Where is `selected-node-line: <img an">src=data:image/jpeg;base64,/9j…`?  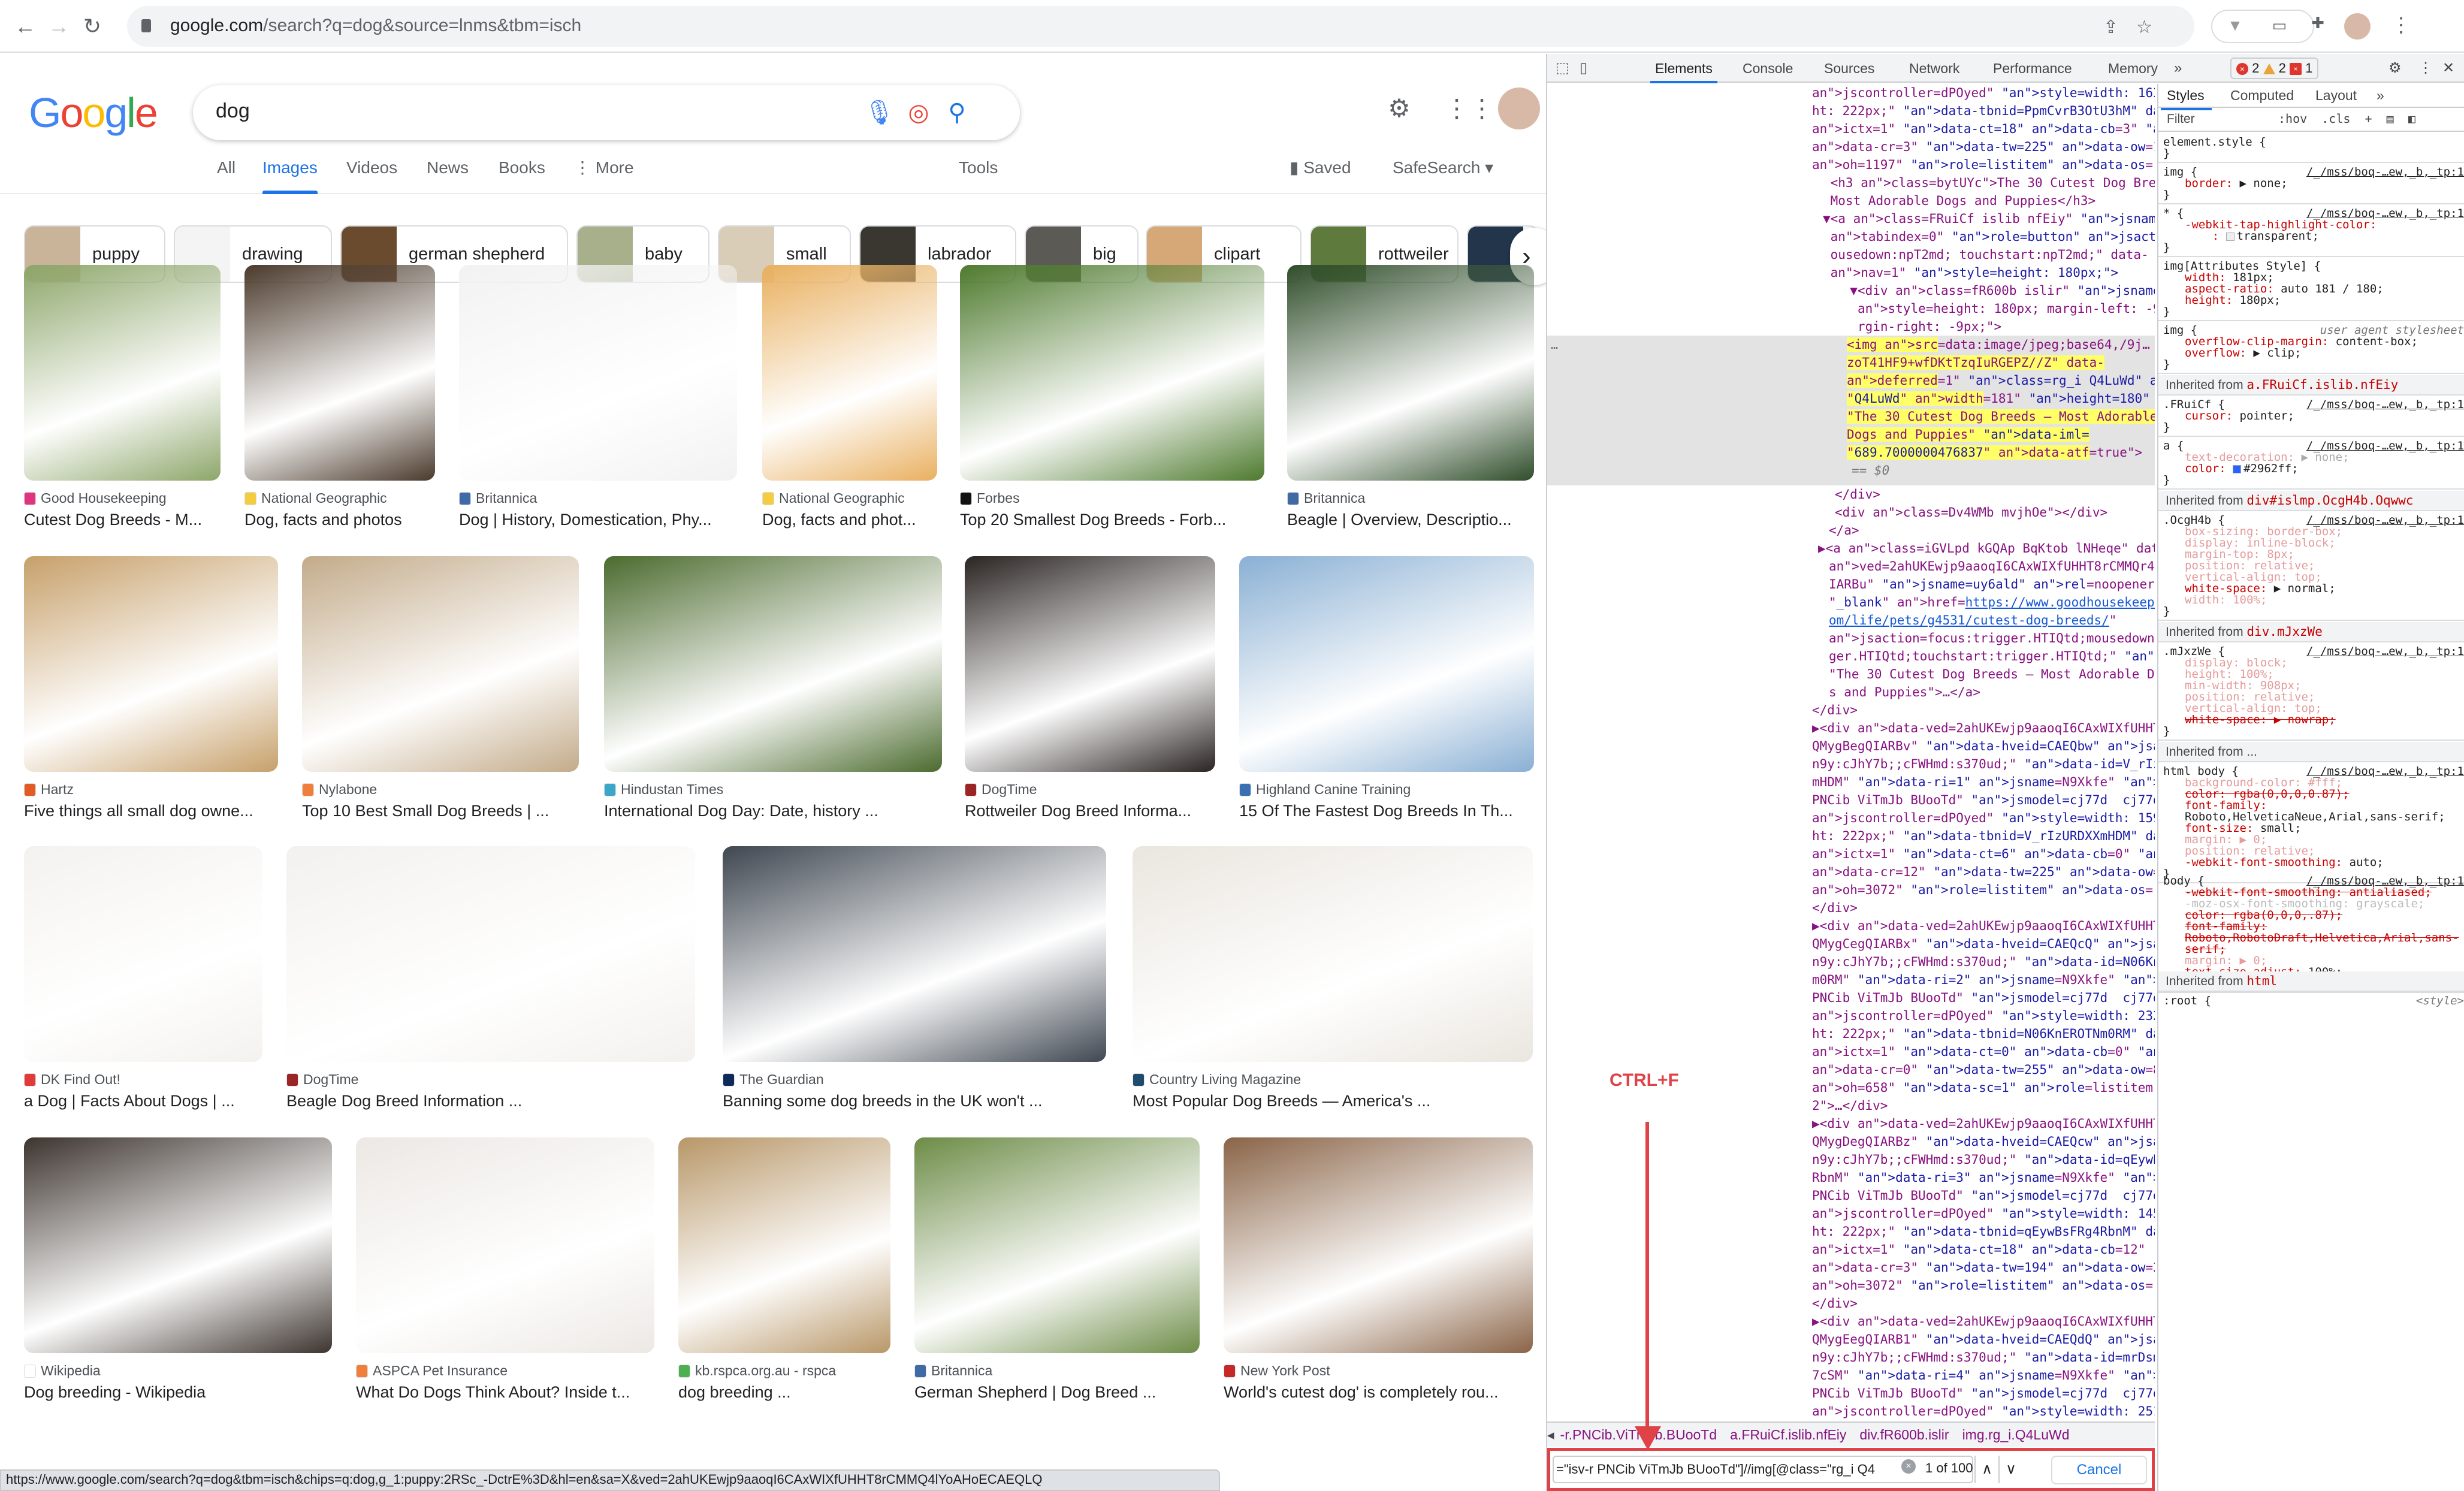 selected-node-line: <img an">src=data:image/jpeg;base64,/9j… is located at coordinates (1998, 345).